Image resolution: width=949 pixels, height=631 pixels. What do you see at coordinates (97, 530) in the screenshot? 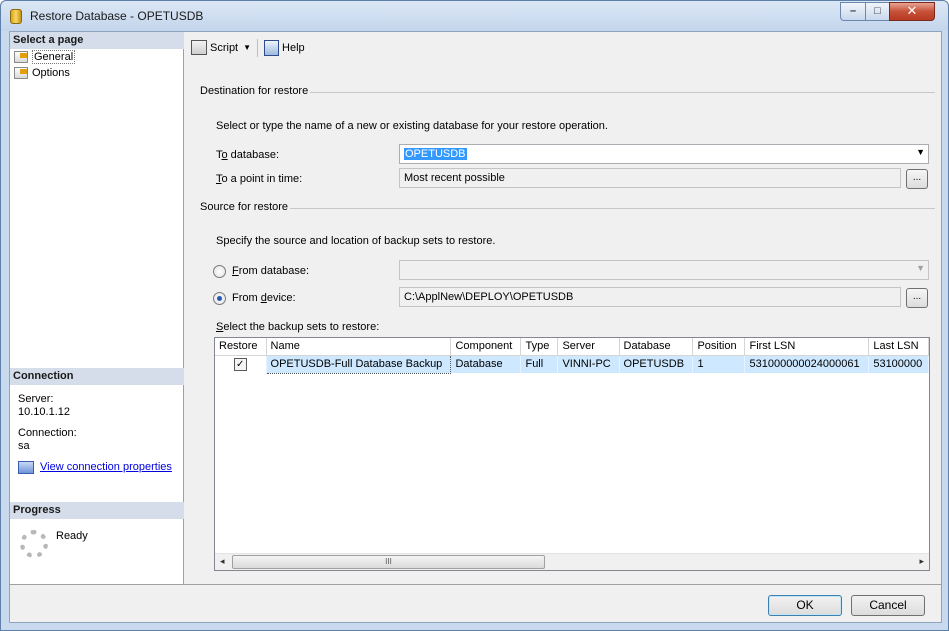
I see `progress-section: Progress Ready` at bounding box center [97, 530].